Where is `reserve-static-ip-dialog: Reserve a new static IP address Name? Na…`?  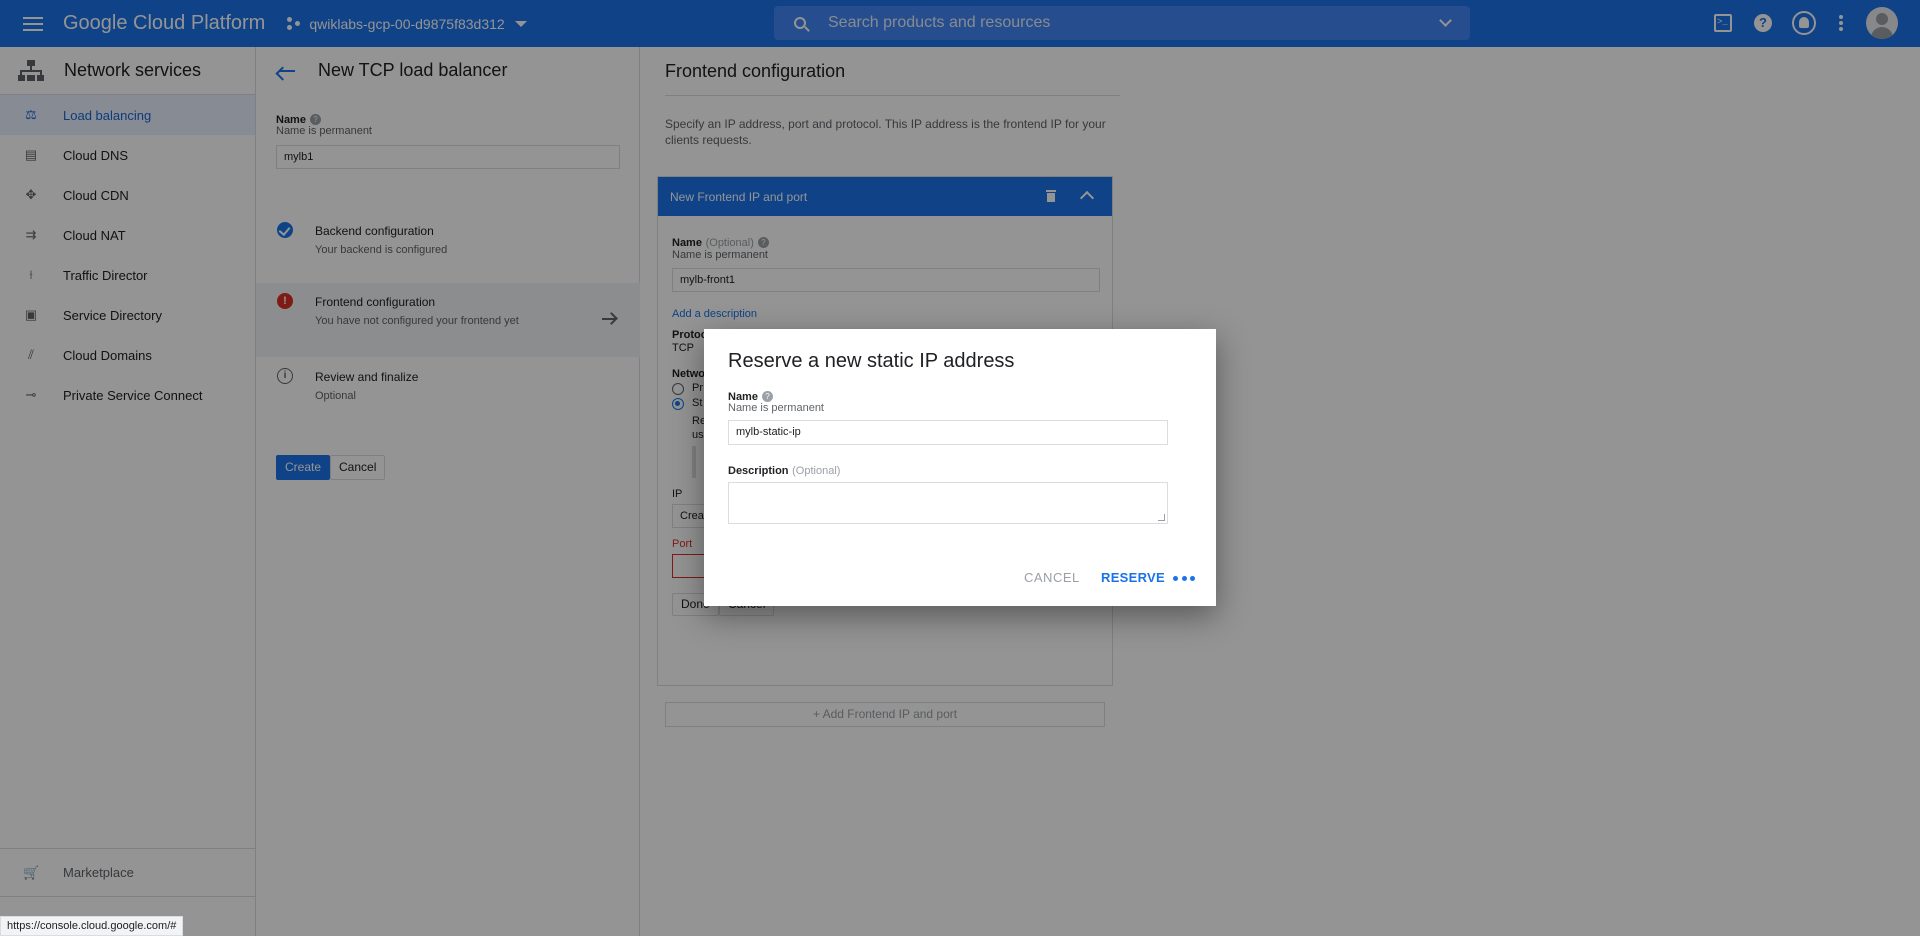 reserve-static-ip-dialog: Reserve a new static IP address Name? Na… is located at coordinates (960, 467).